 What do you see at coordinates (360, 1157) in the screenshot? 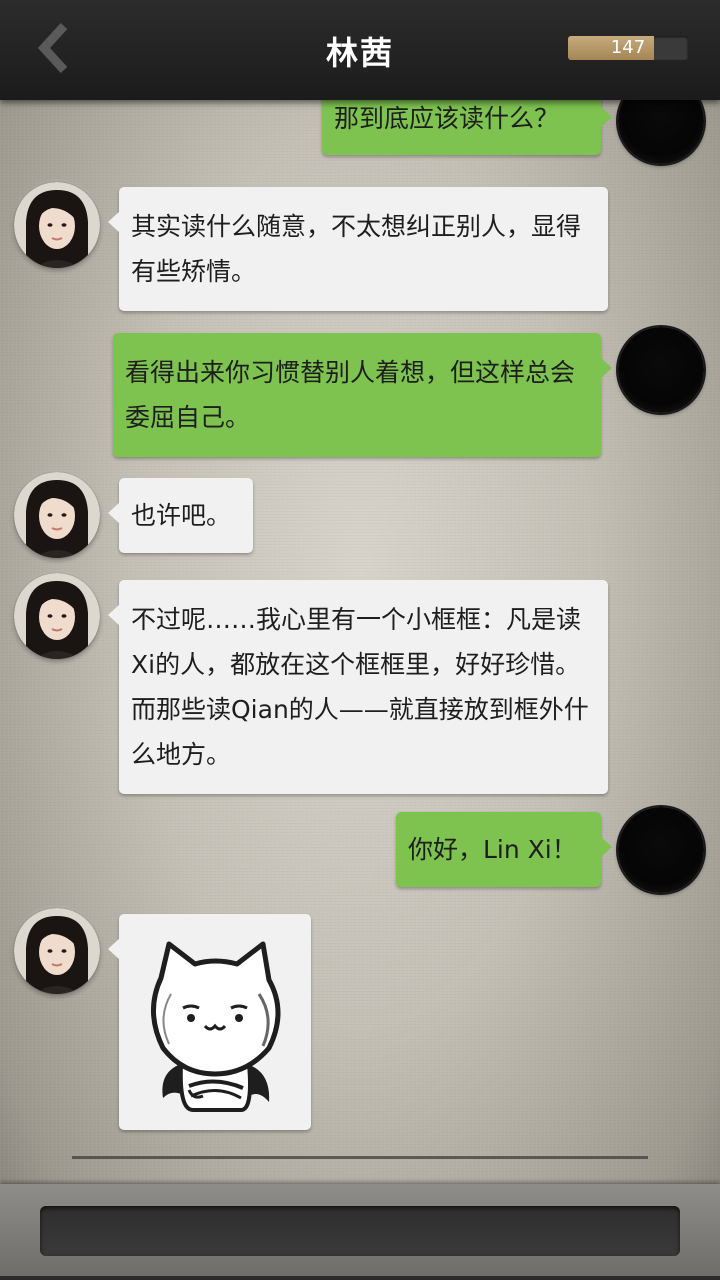
I see `divider` at bounding box center [360, 1157].